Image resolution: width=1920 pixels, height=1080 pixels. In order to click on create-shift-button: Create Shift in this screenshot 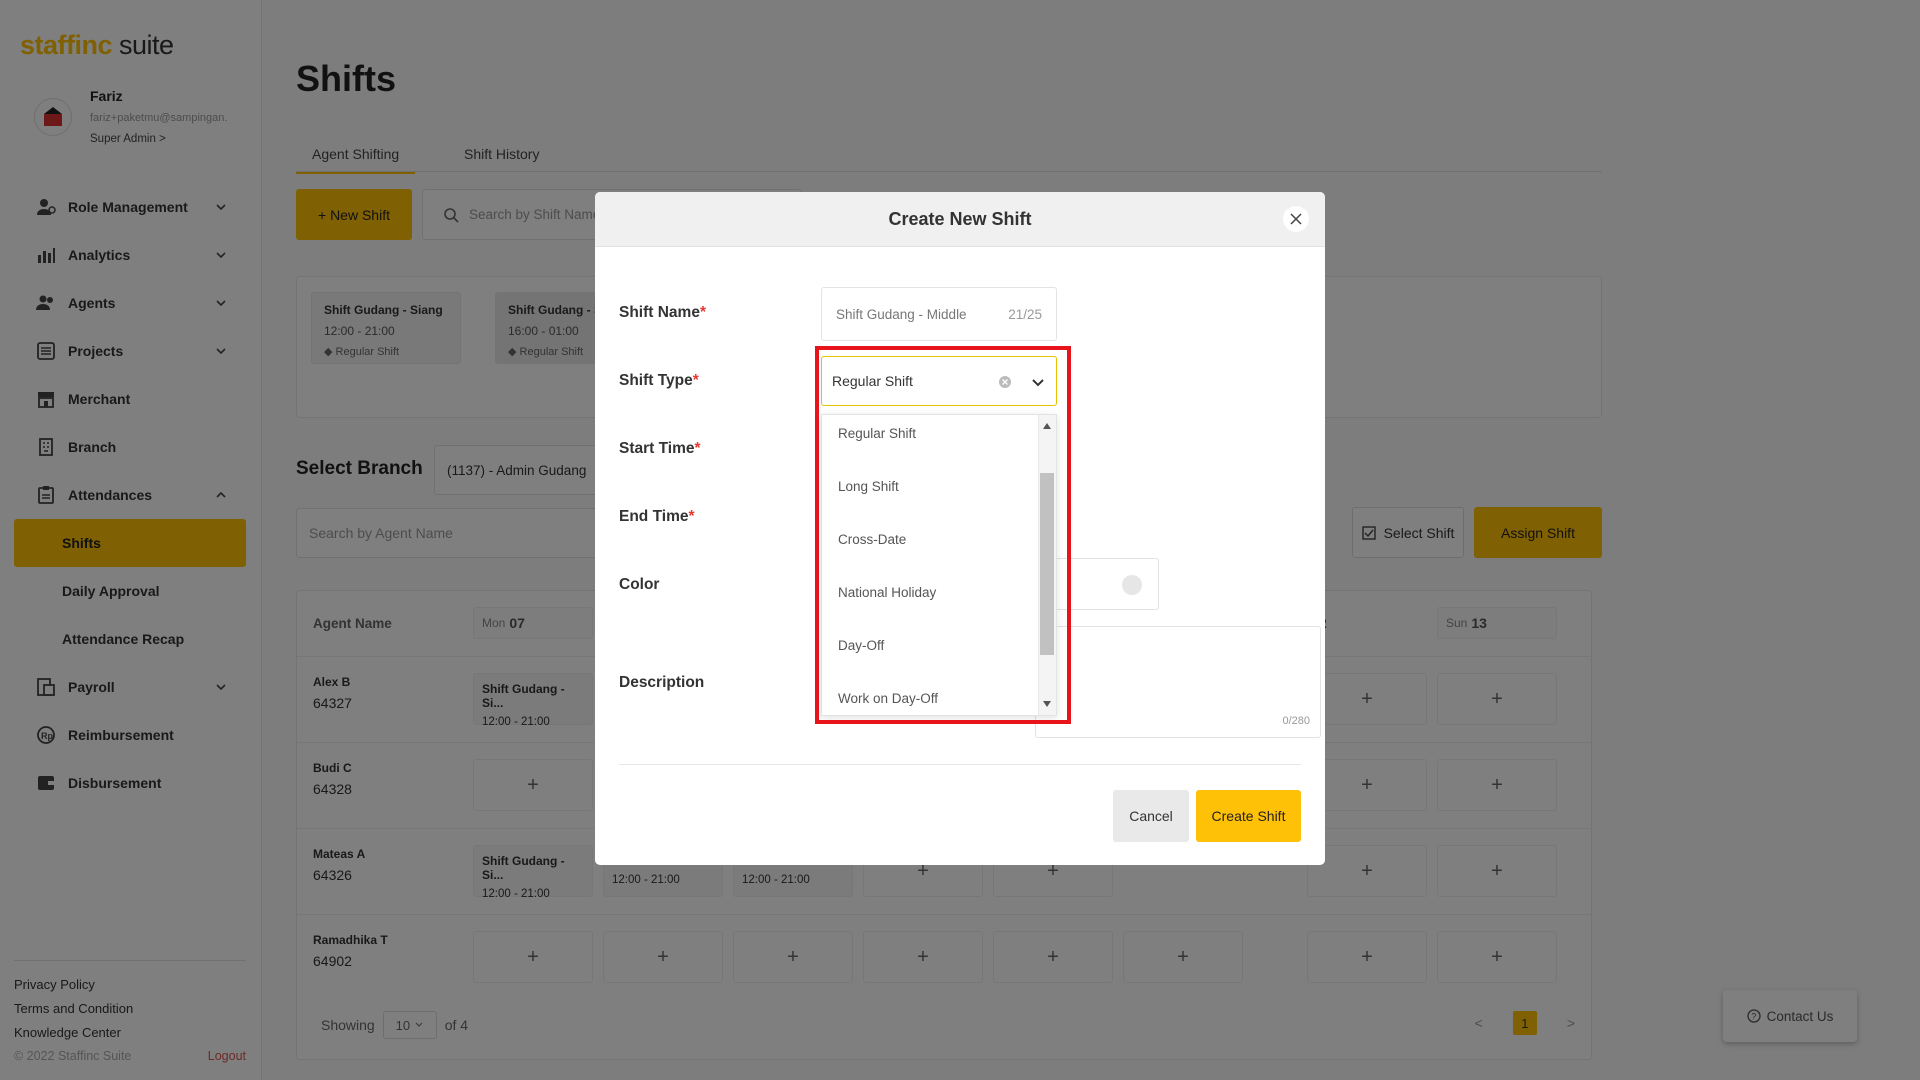, I will do `click(1248, 816)`.